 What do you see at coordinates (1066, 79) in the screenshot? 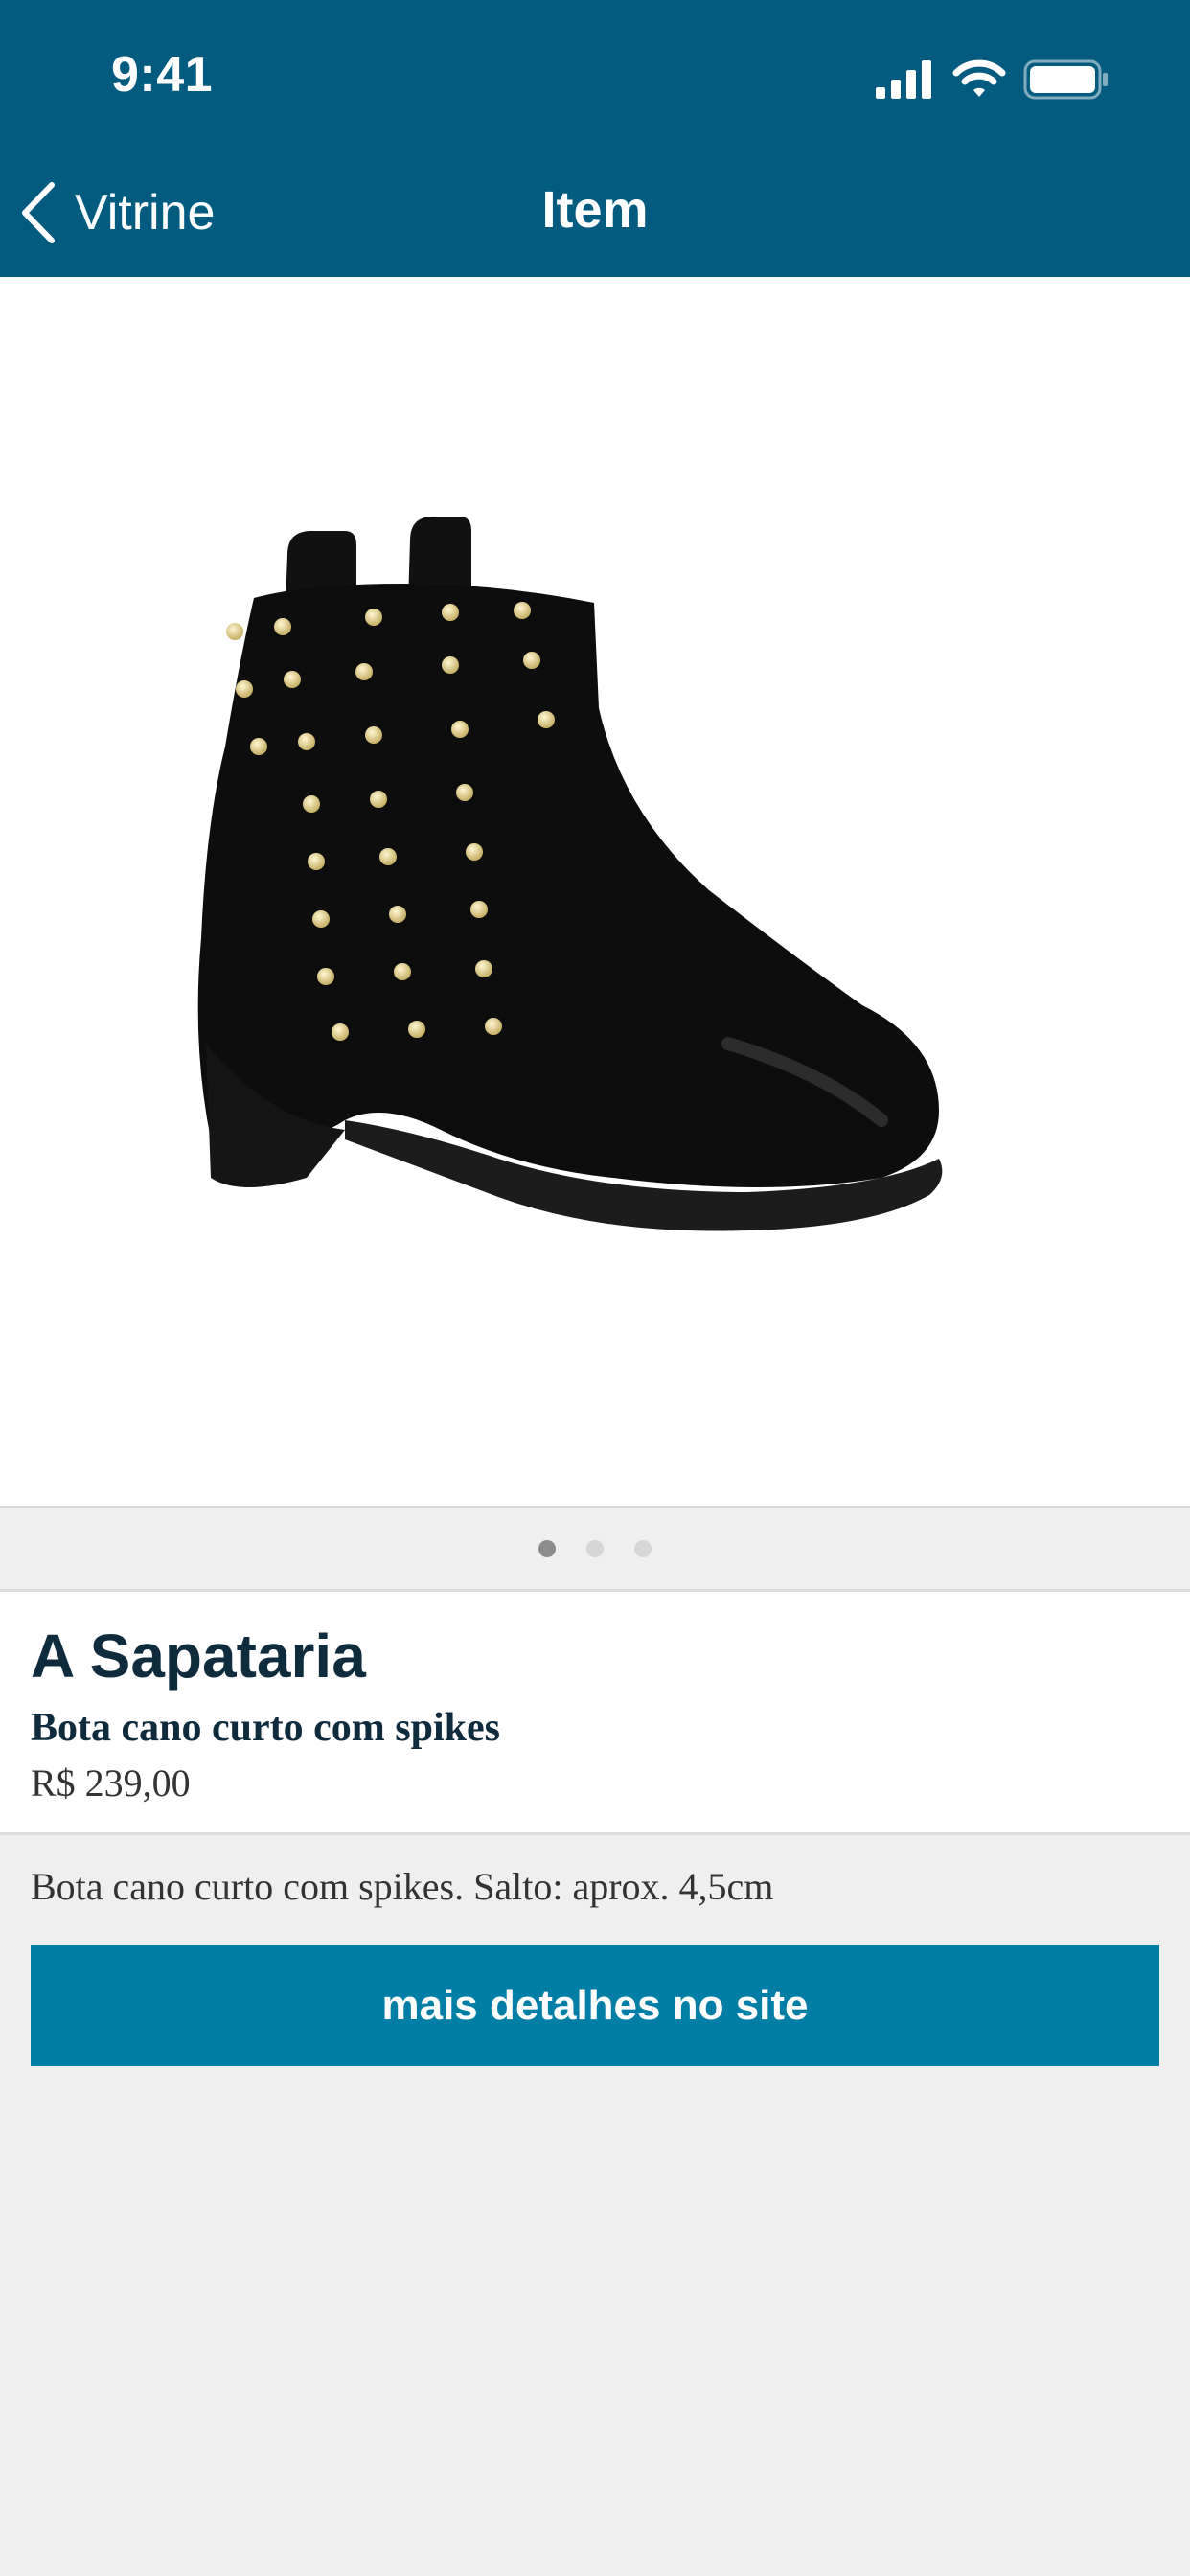
I see `battery-icon` at bounding box center [1066, 79].